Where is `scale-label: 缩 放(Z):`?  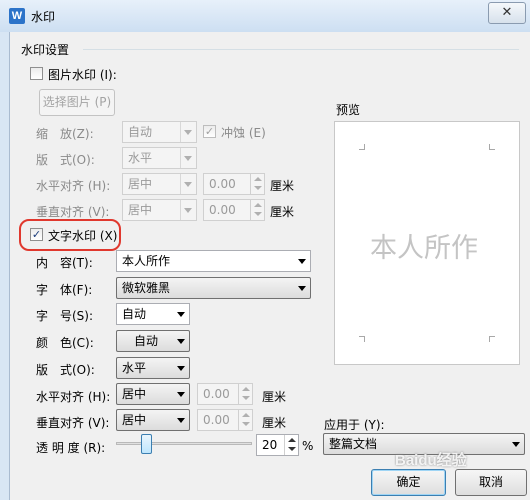
scale-label: 缩 放(Z): is located at coordinates (65, 134).